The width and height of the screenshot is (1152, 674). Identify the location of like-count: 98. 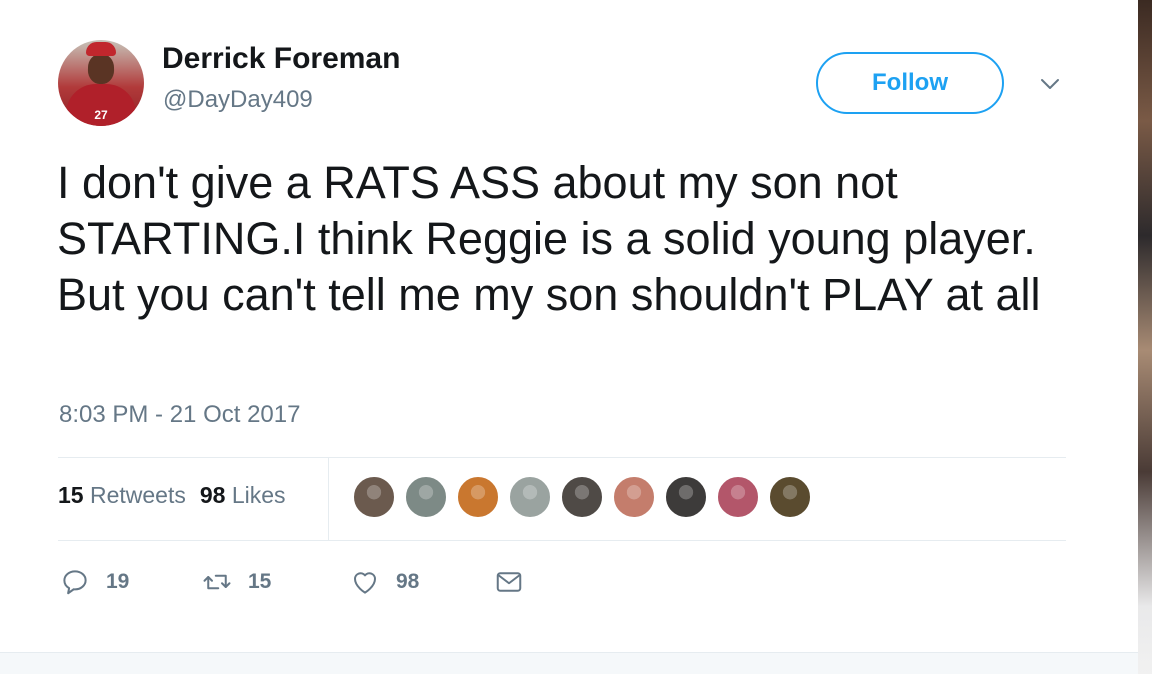
(408, 581).